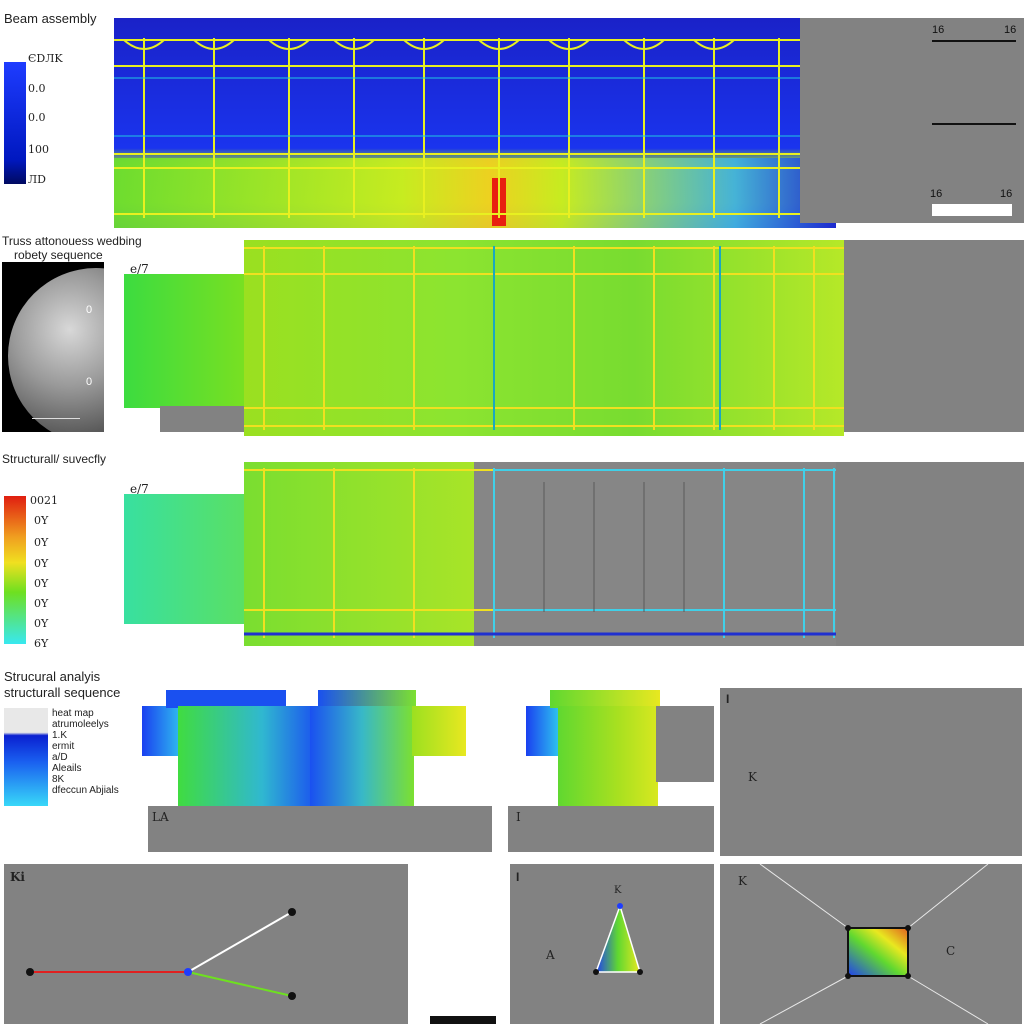 The image size is (1024, 1024). What do you see at coordinates (608, 756) in the screenshot?
I see `heatmap-block-i` at bounding box center [608, 756].